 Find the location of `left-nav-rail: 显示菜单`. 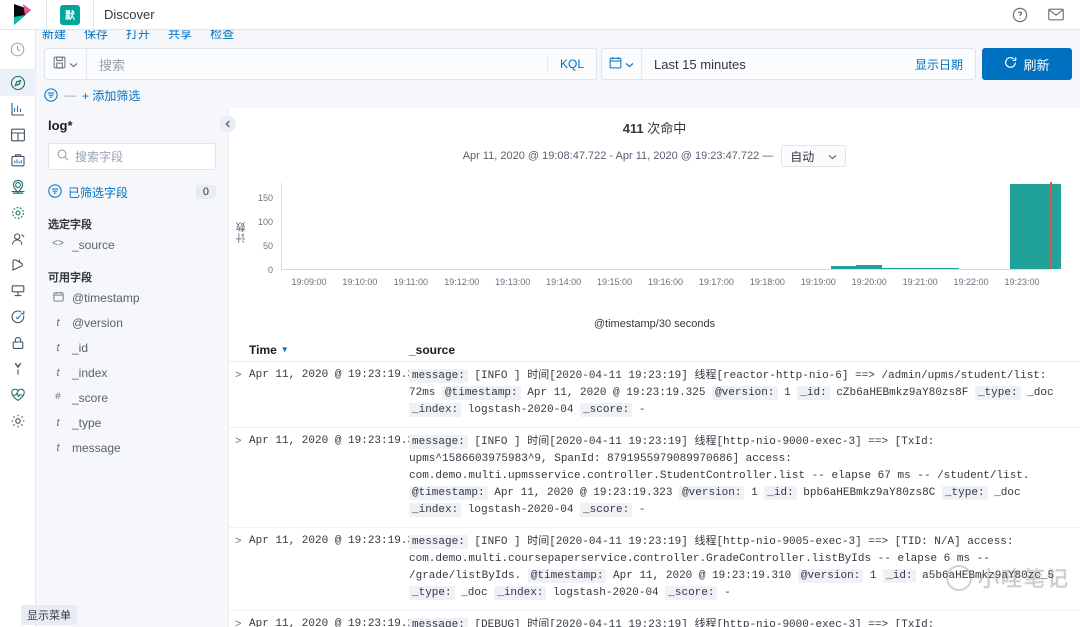

left-nav-rail: 显示菜单 is located at coordinates (38, 328).